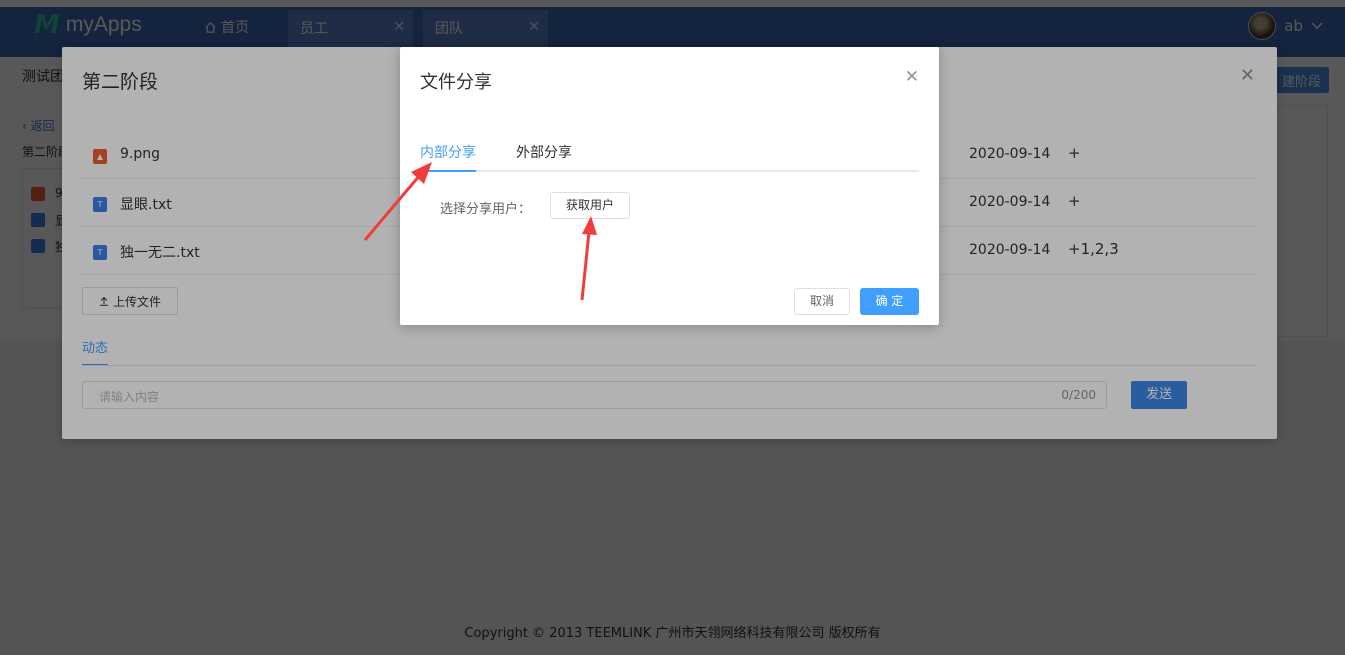 Image resolution: width=1345 pixels, height=655 pixels. I want to click on share-tabs: 内部分享 外部分享, so click(669, 157).